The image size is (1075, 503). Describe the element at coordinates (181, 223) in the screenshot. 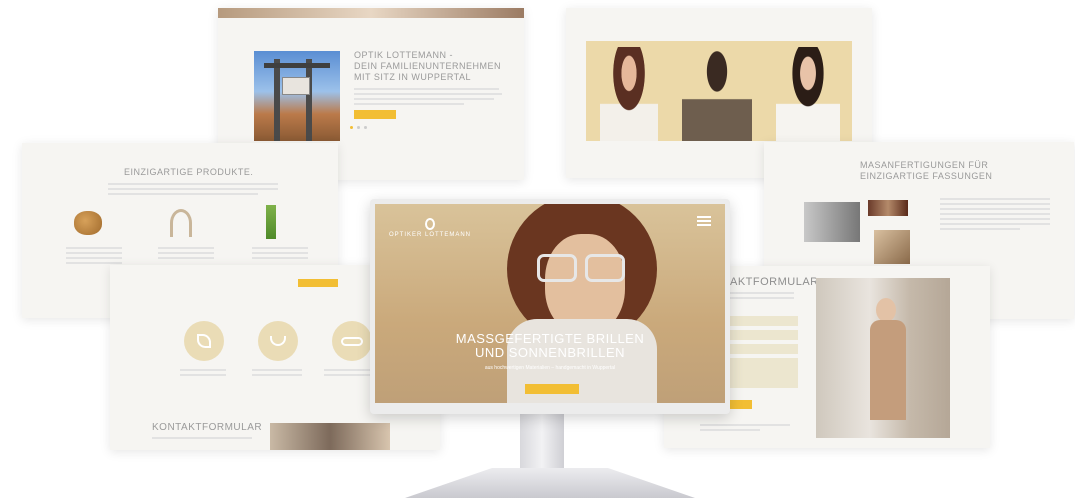

I see `horn-icon` at that location.